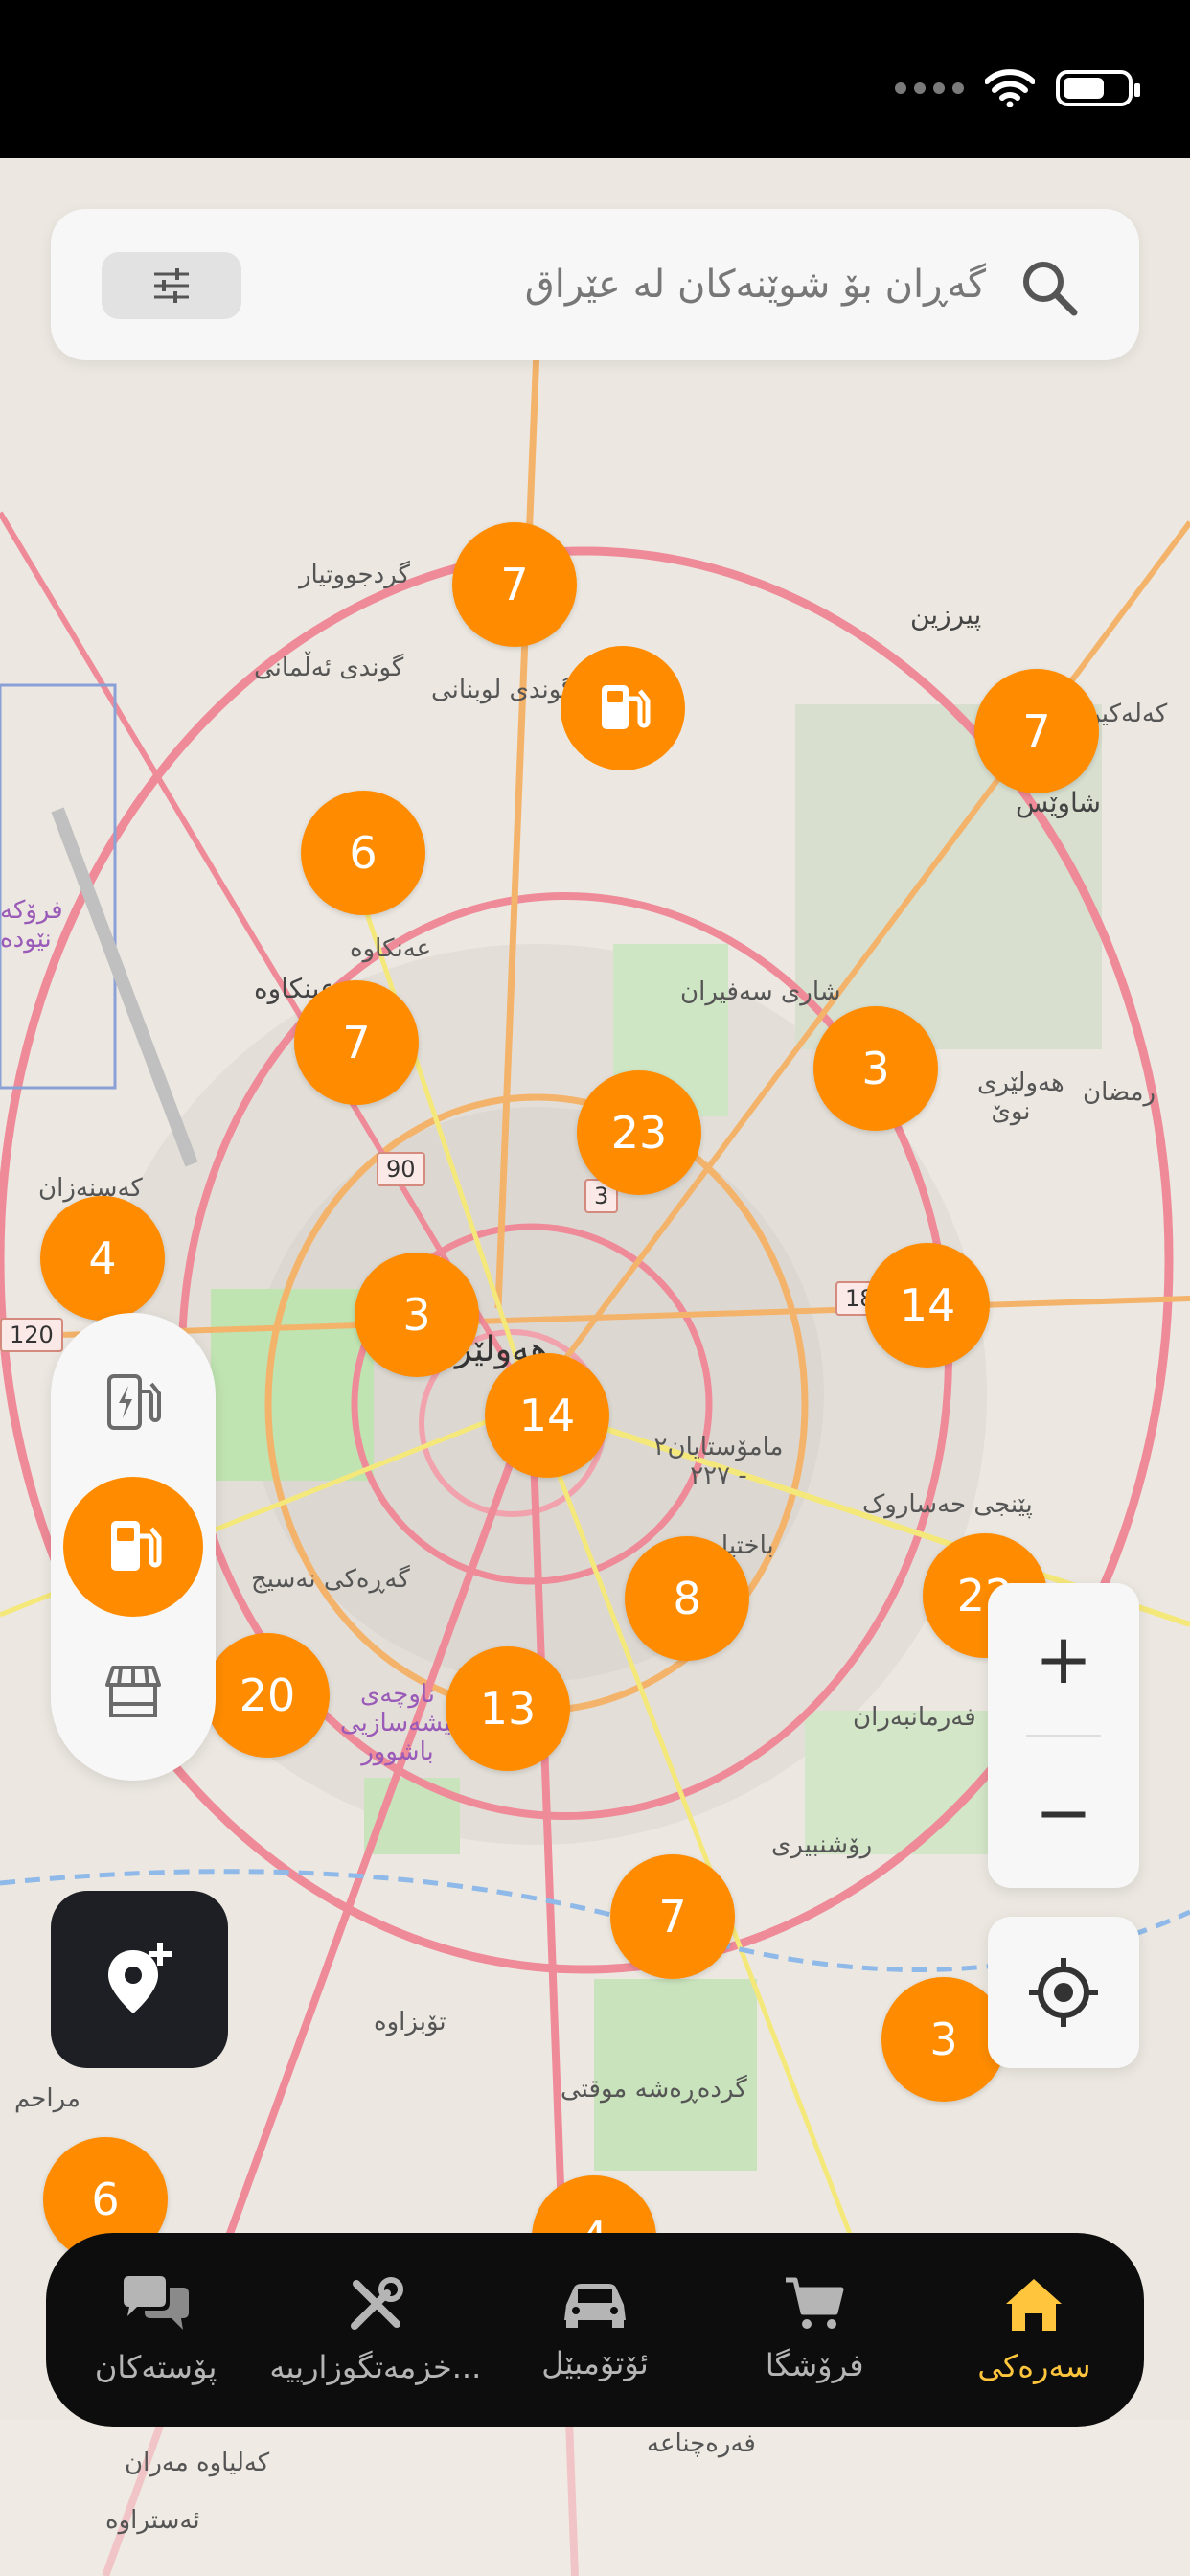 The width and height of the screenshot is (1190, 2576). What do you see at coordinates (1120, 1092) in the screenshot?
I see `map-label-ramadan: رمضان` at bounding box center [1120, 1092].